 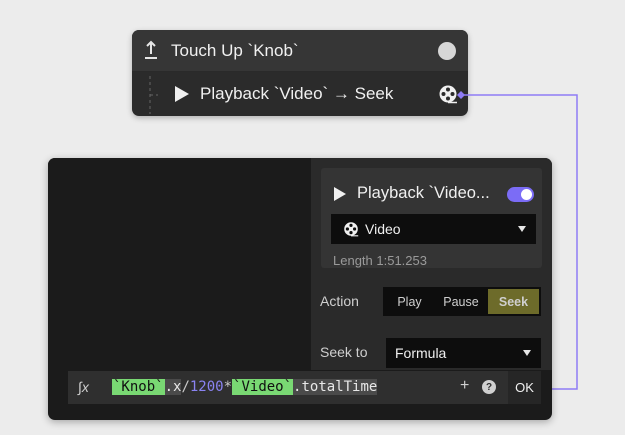 I want to click on add-button: +, so click(x=464, y=386).